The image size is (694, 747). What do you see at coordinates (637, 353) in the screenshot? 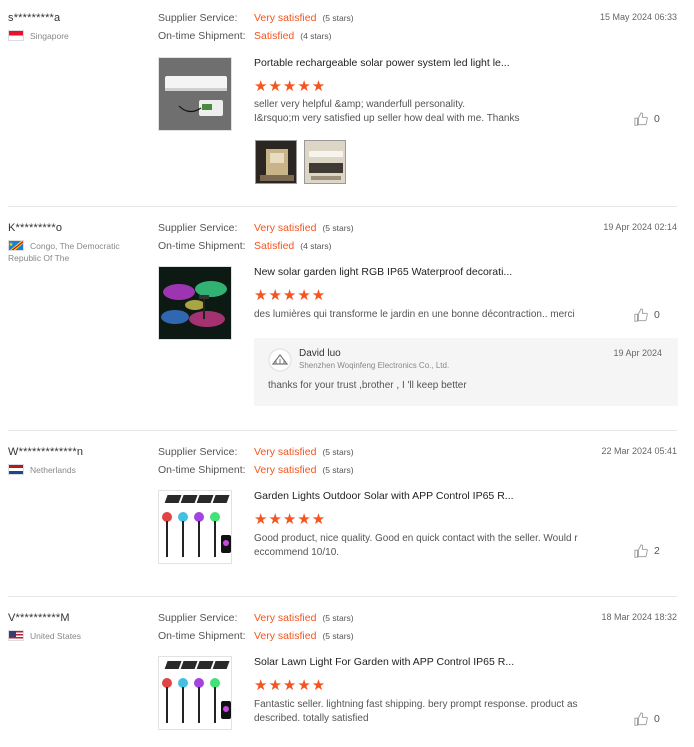
I see `supplier-reply-date: 19 Apr 2024` at bounding box center [637, 353].